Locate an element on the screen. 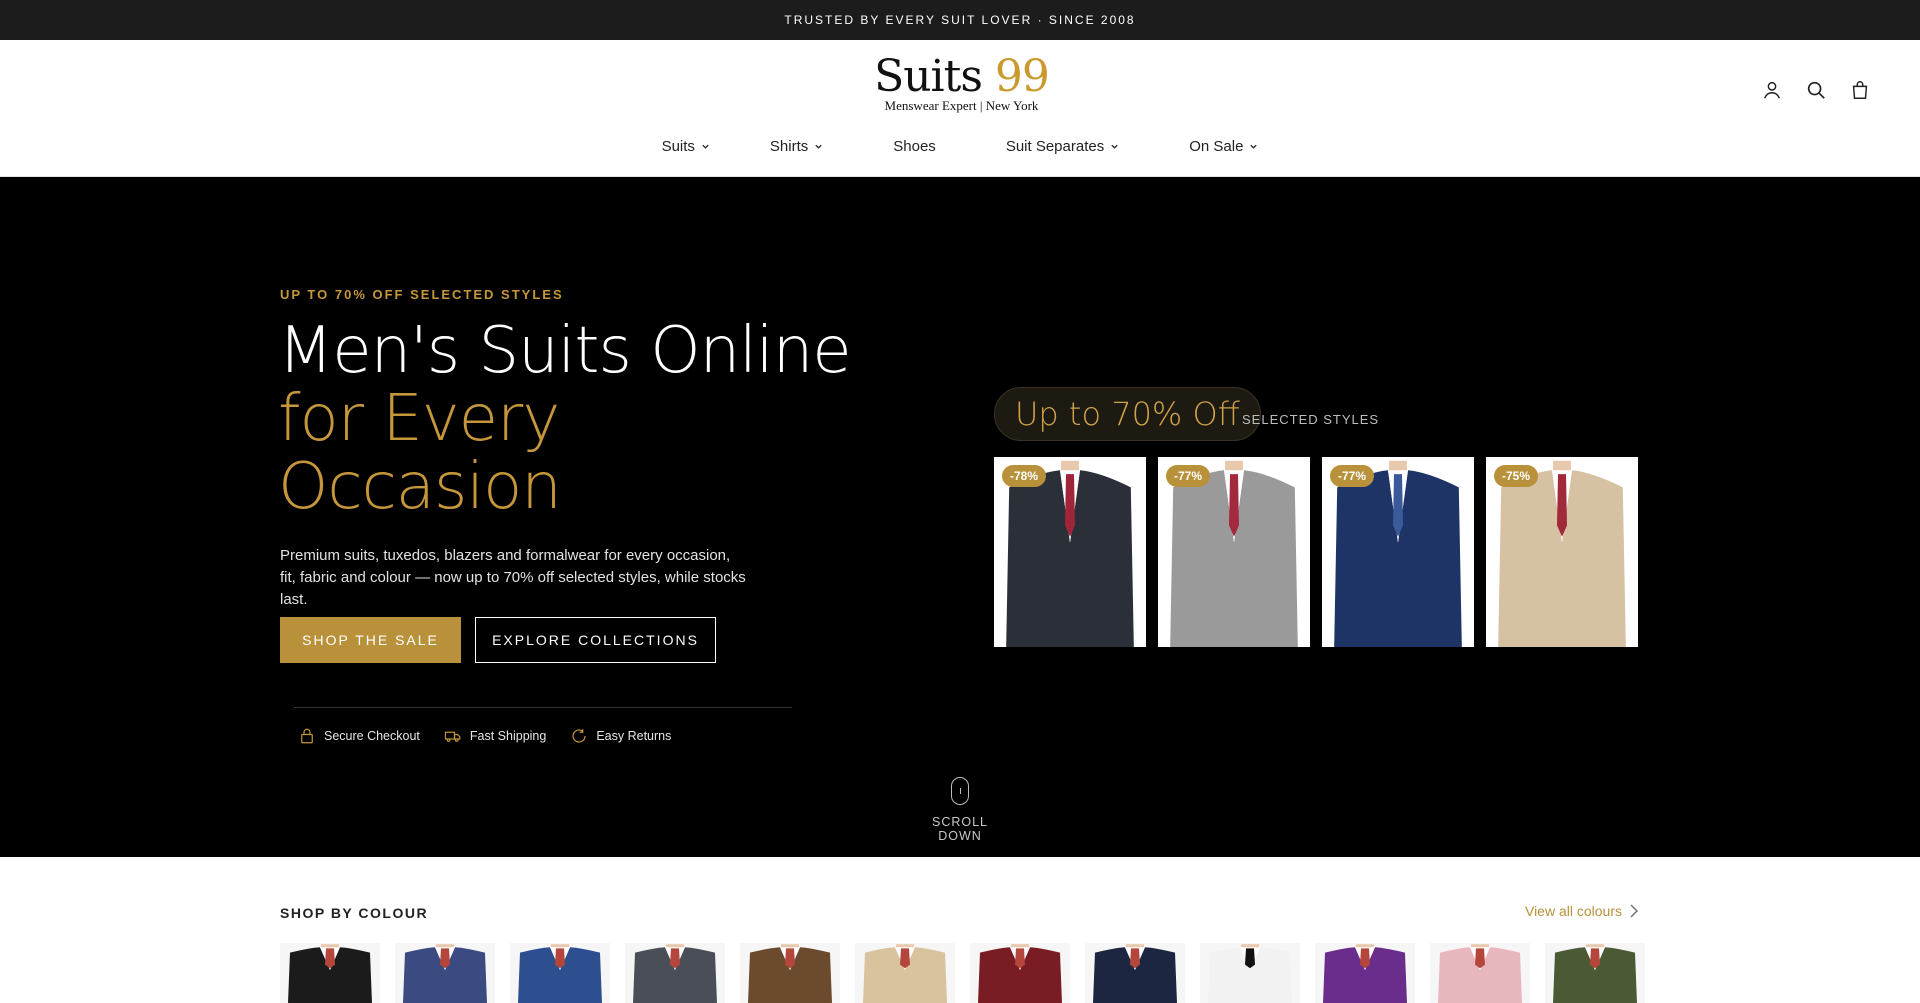 The image size is (1920, 1003). nav-label: Shirts is located at coordinates (789, 146).